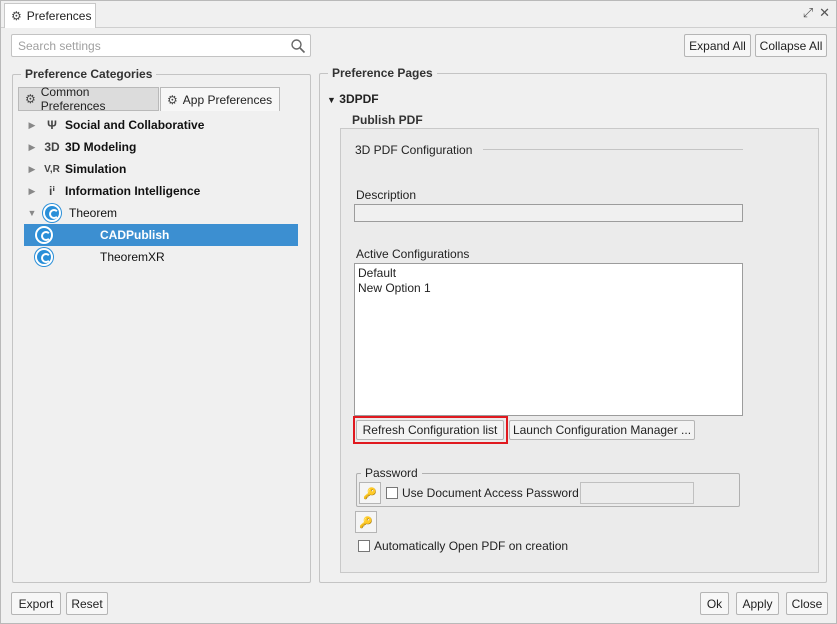 The height and width of the screenshot is (624, 837). Describe the element at coordinates (73, 99) in the screenshot. I see `tab-label: Common Preferences` at that location.